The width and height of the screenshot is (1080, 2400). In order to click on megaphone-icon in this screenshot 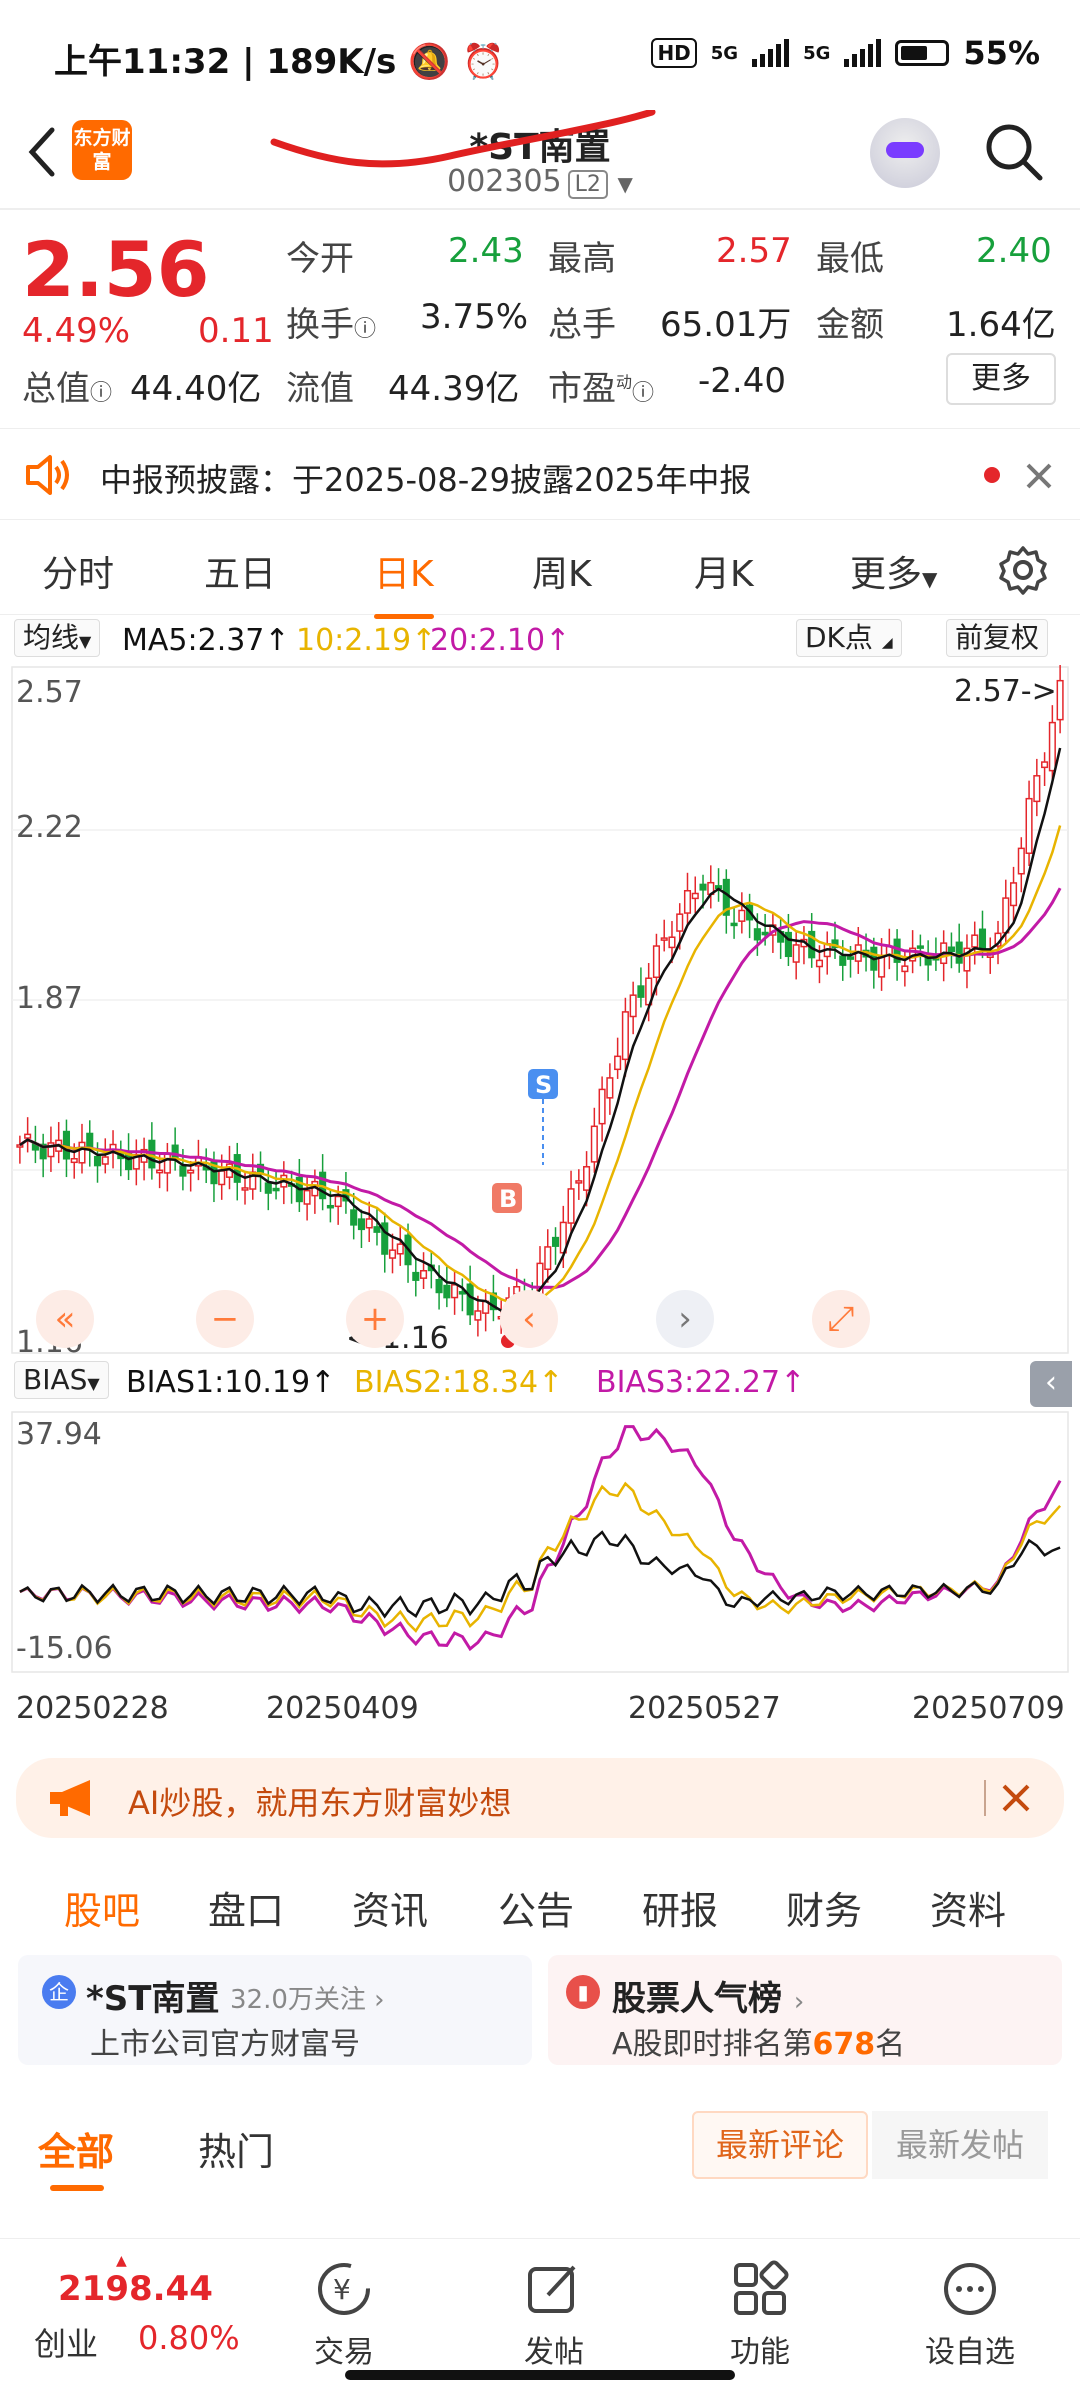, I will do `click(70, 1798)`.